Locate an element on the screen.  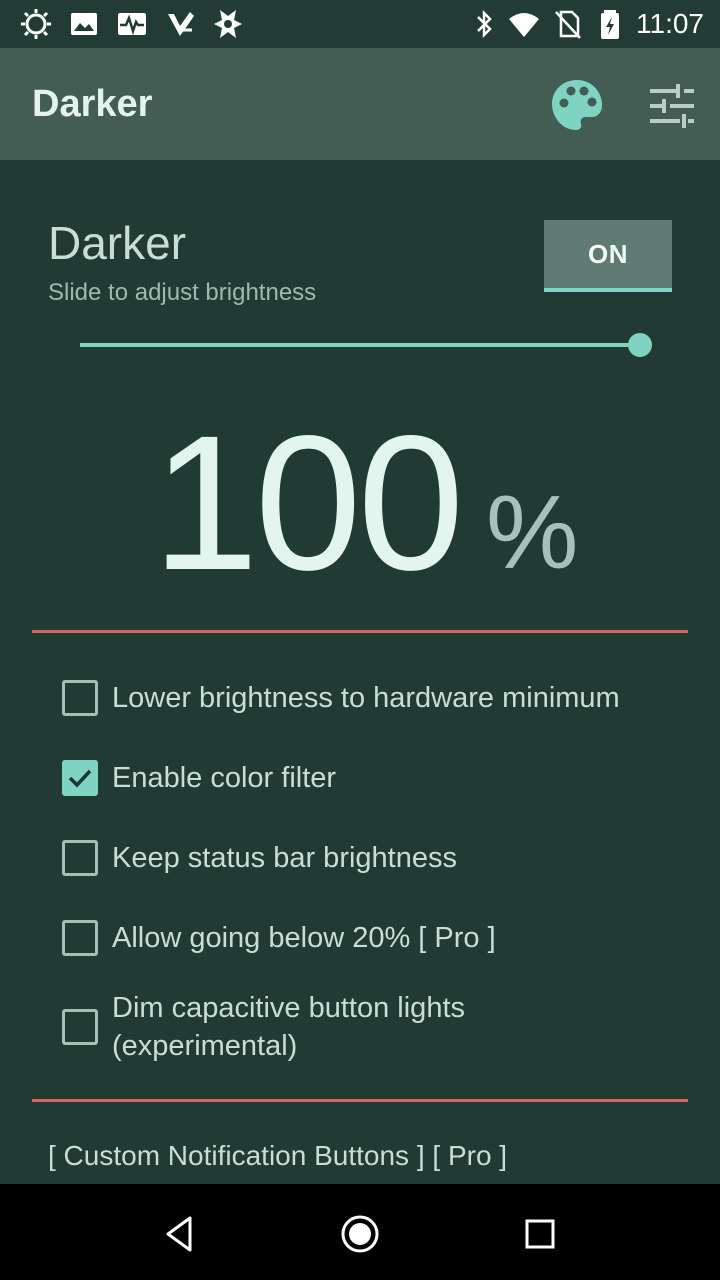
option-label: Keep status bar brightness is located at coordinates (284, 858).